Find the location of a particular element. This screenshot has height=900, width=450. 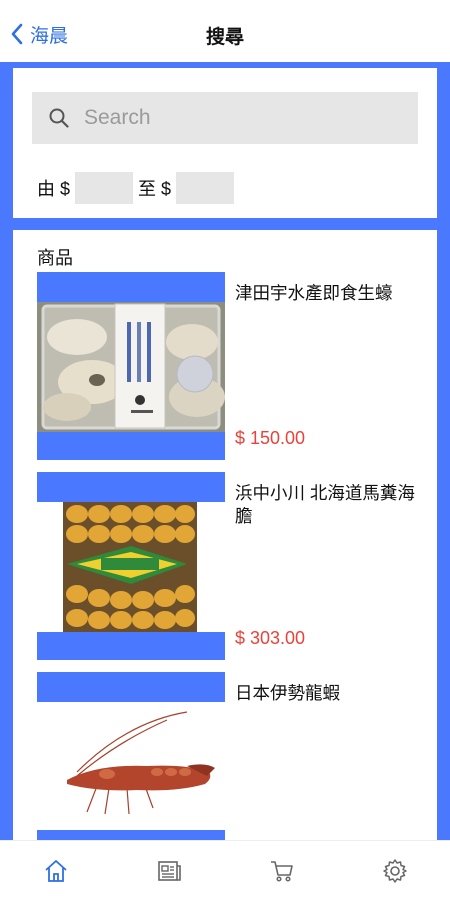

sea-urchin-image is located at coordinates (131, 567).